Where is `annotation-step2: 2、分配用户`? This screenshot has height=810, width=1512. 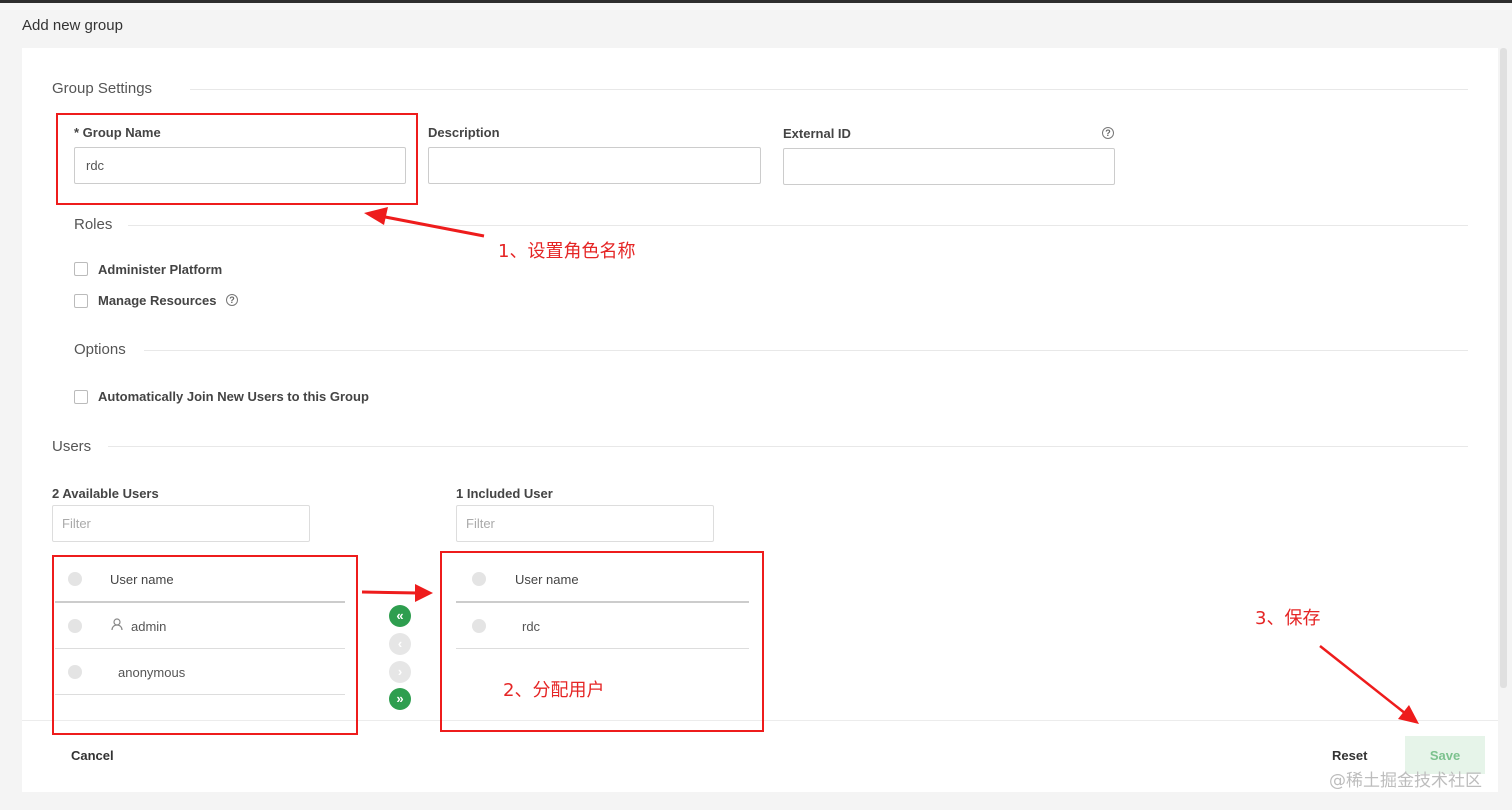
annotation-step2: 2、分配用户 is located at coordinates (554, 690).